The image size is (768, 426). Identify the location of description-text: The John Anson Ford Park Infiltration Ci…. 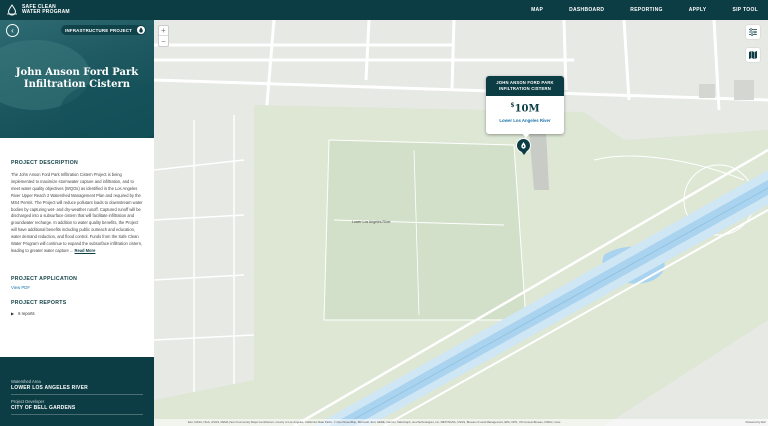
(77, 213).